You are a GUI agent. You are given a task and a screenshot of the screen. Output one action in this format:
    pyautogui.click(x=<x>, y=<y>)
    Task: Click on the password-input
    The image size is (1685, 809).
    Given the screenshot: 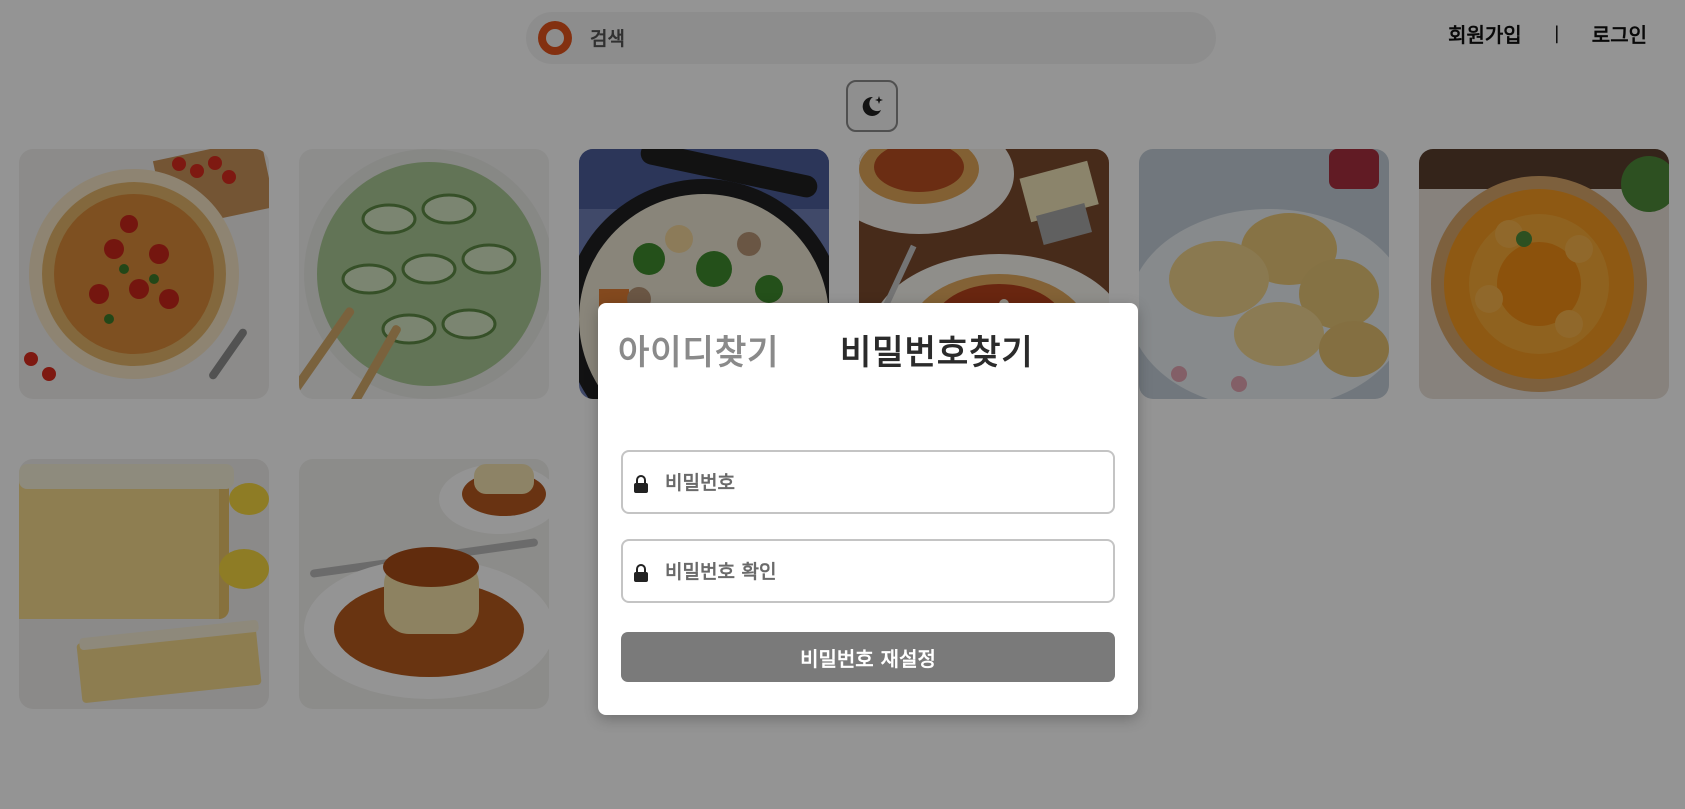 What is the action you would take?
    pyautogui.click(x=885, y=483)
    